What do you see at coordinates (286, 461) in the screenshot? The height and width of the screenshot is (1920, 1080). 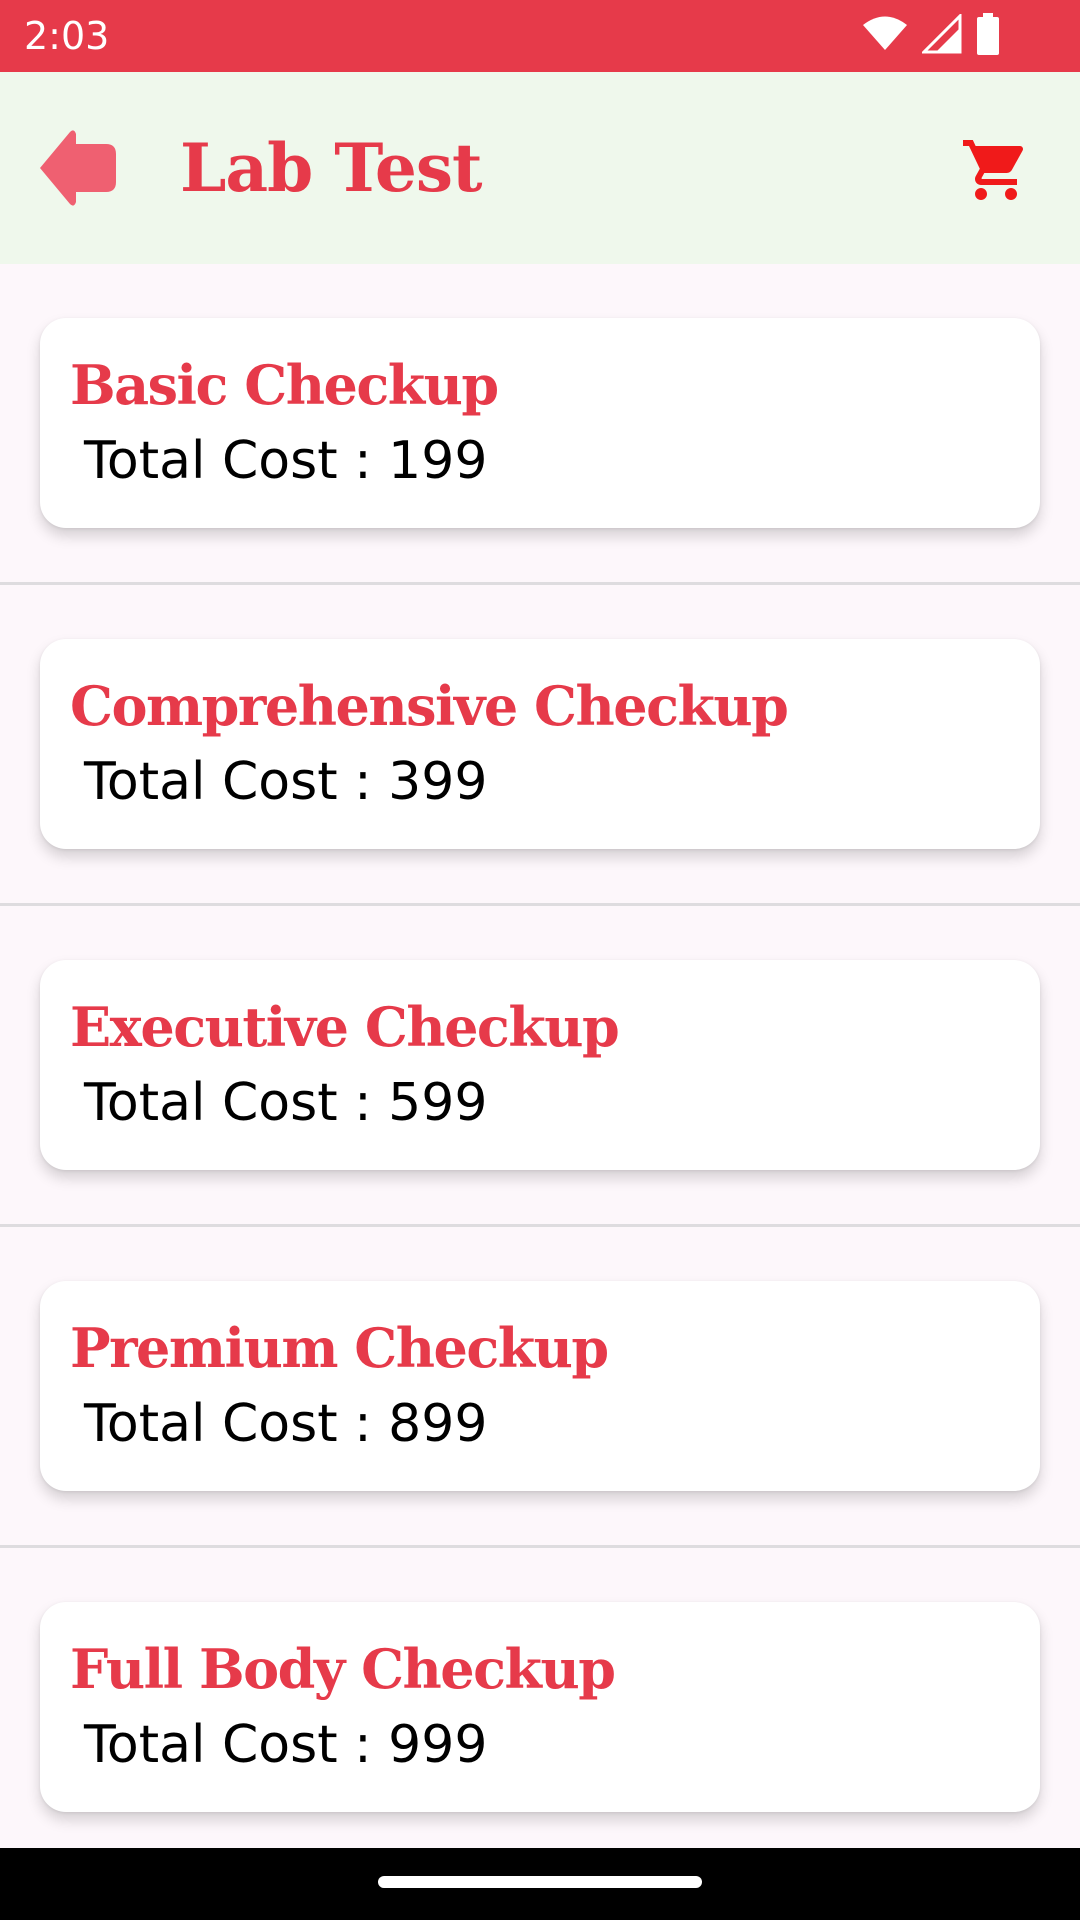 I see `test-cost: Total Cost : 199` at bounding box center [286, 461].